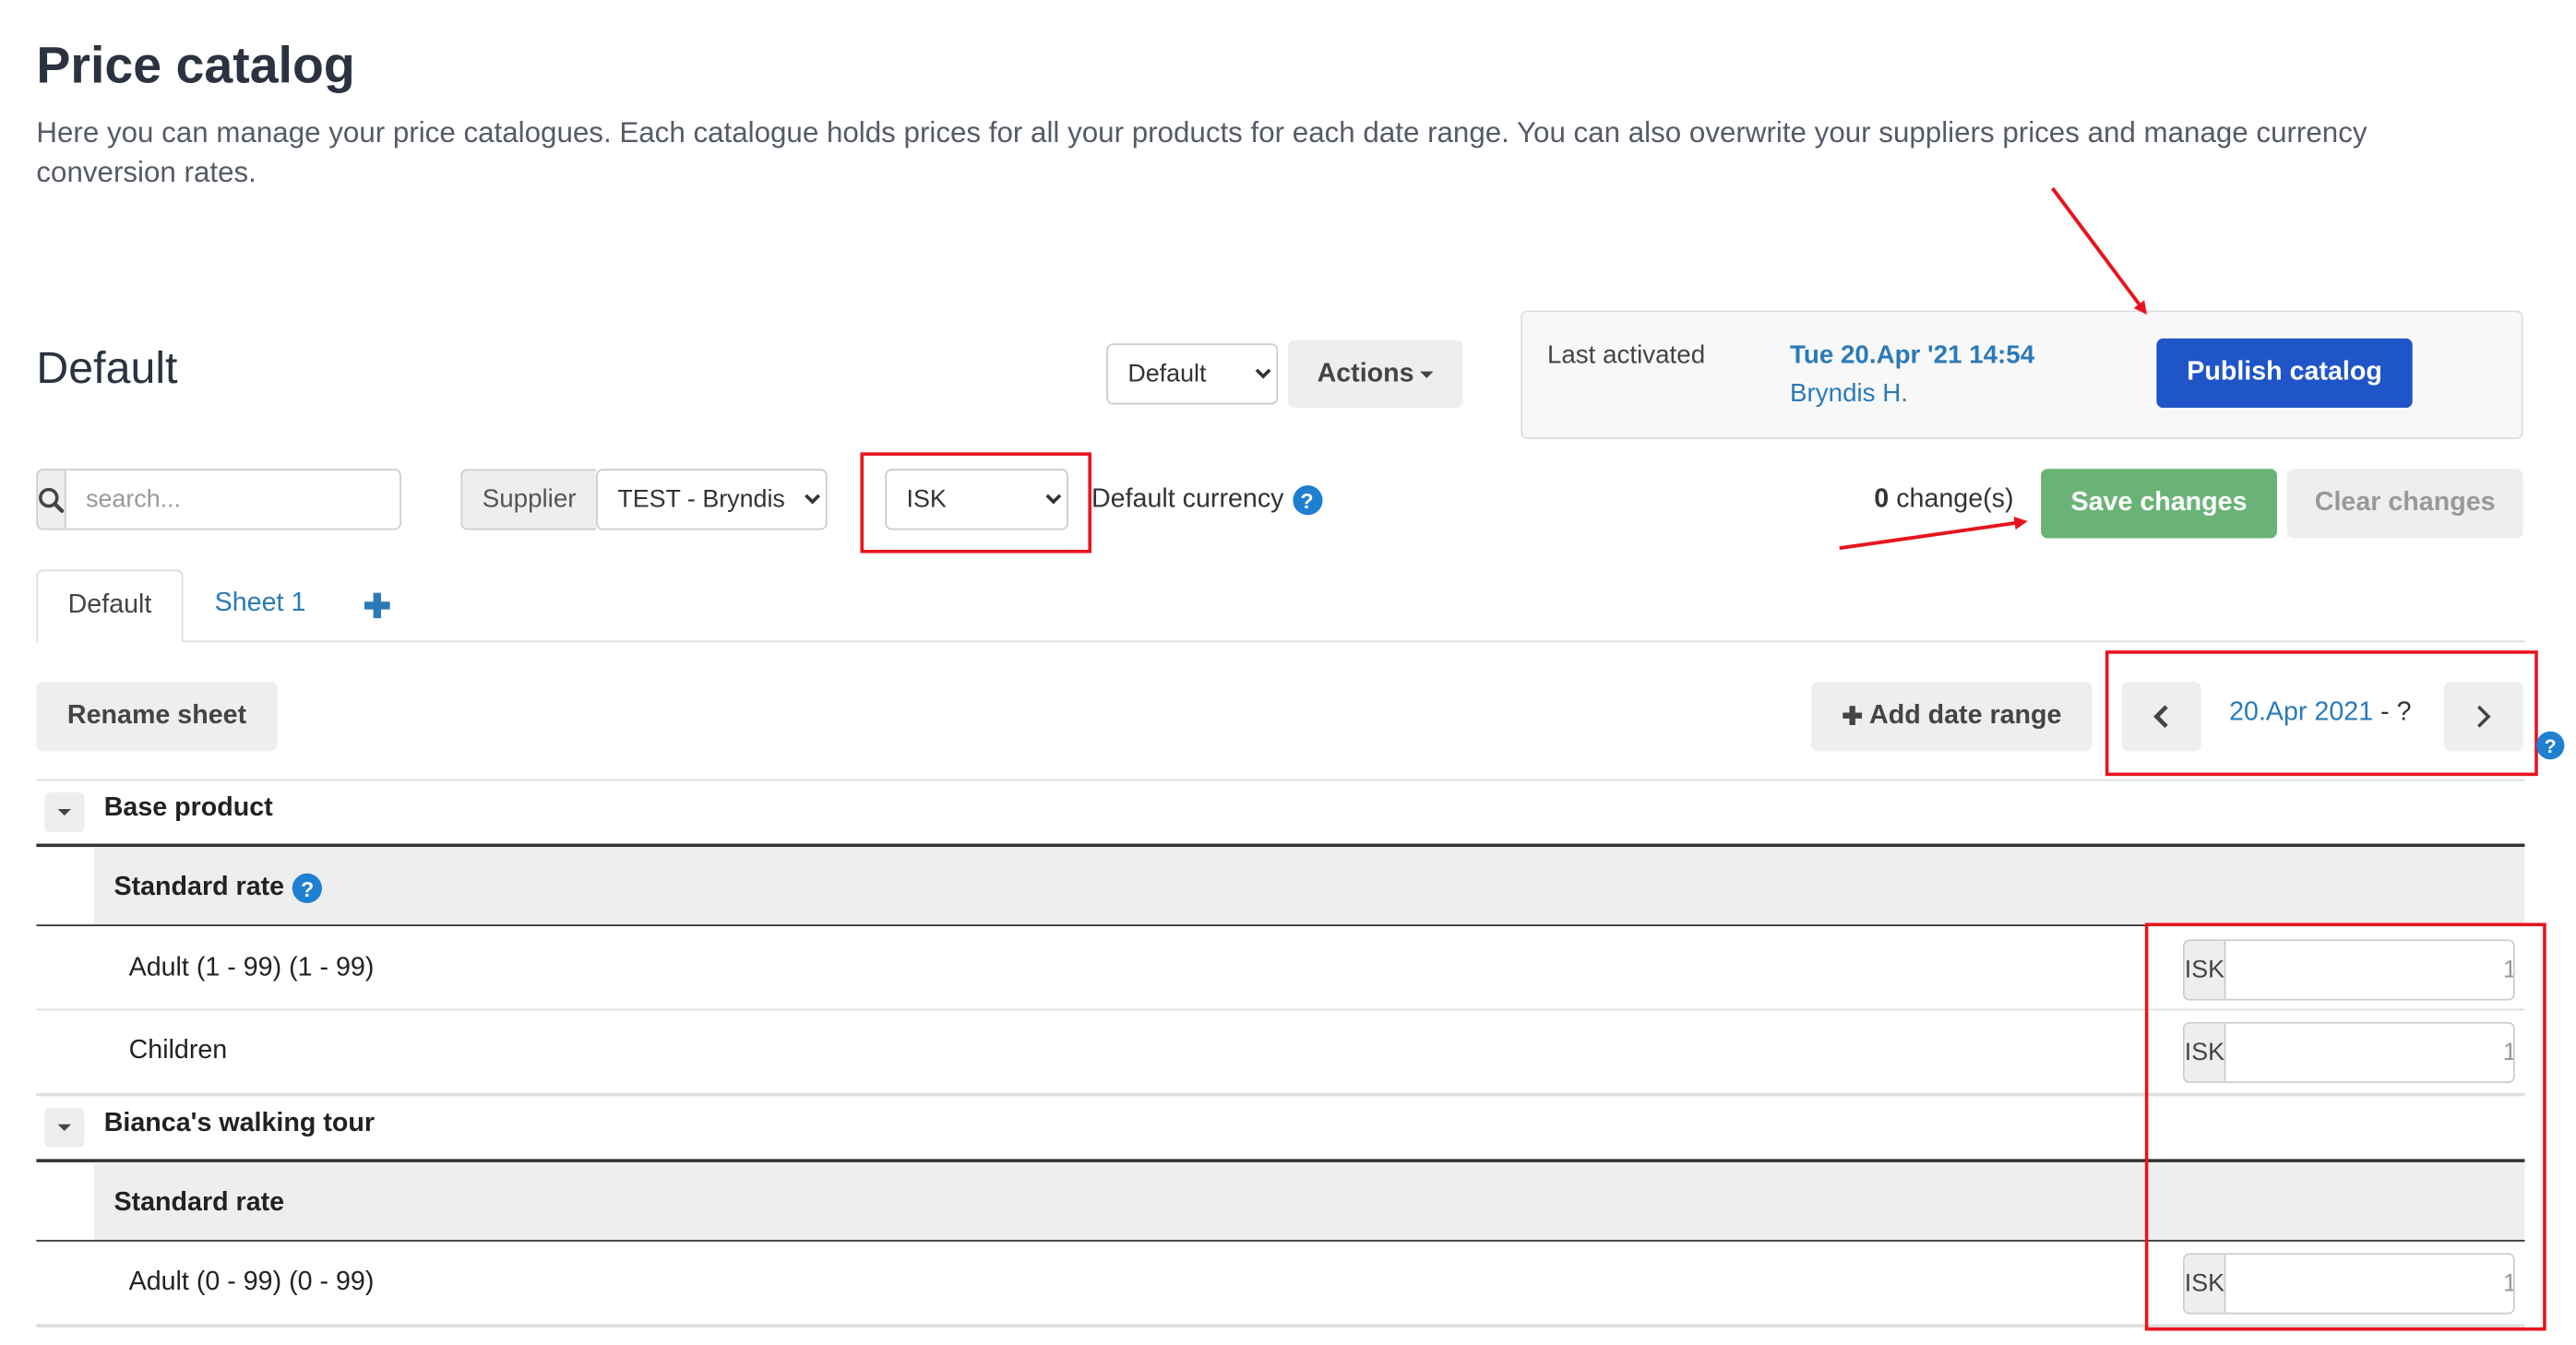  Describe the element at coordinates (2099, 250) in the screenshot. I see `arrow-to-publish` at that location.